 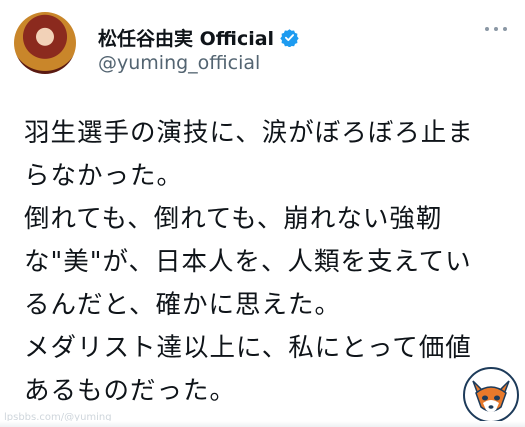 What do you see at coordinates (491, 395) in the screenshot?
I see `fox-logo-icon` at bounding box center [491, 395].